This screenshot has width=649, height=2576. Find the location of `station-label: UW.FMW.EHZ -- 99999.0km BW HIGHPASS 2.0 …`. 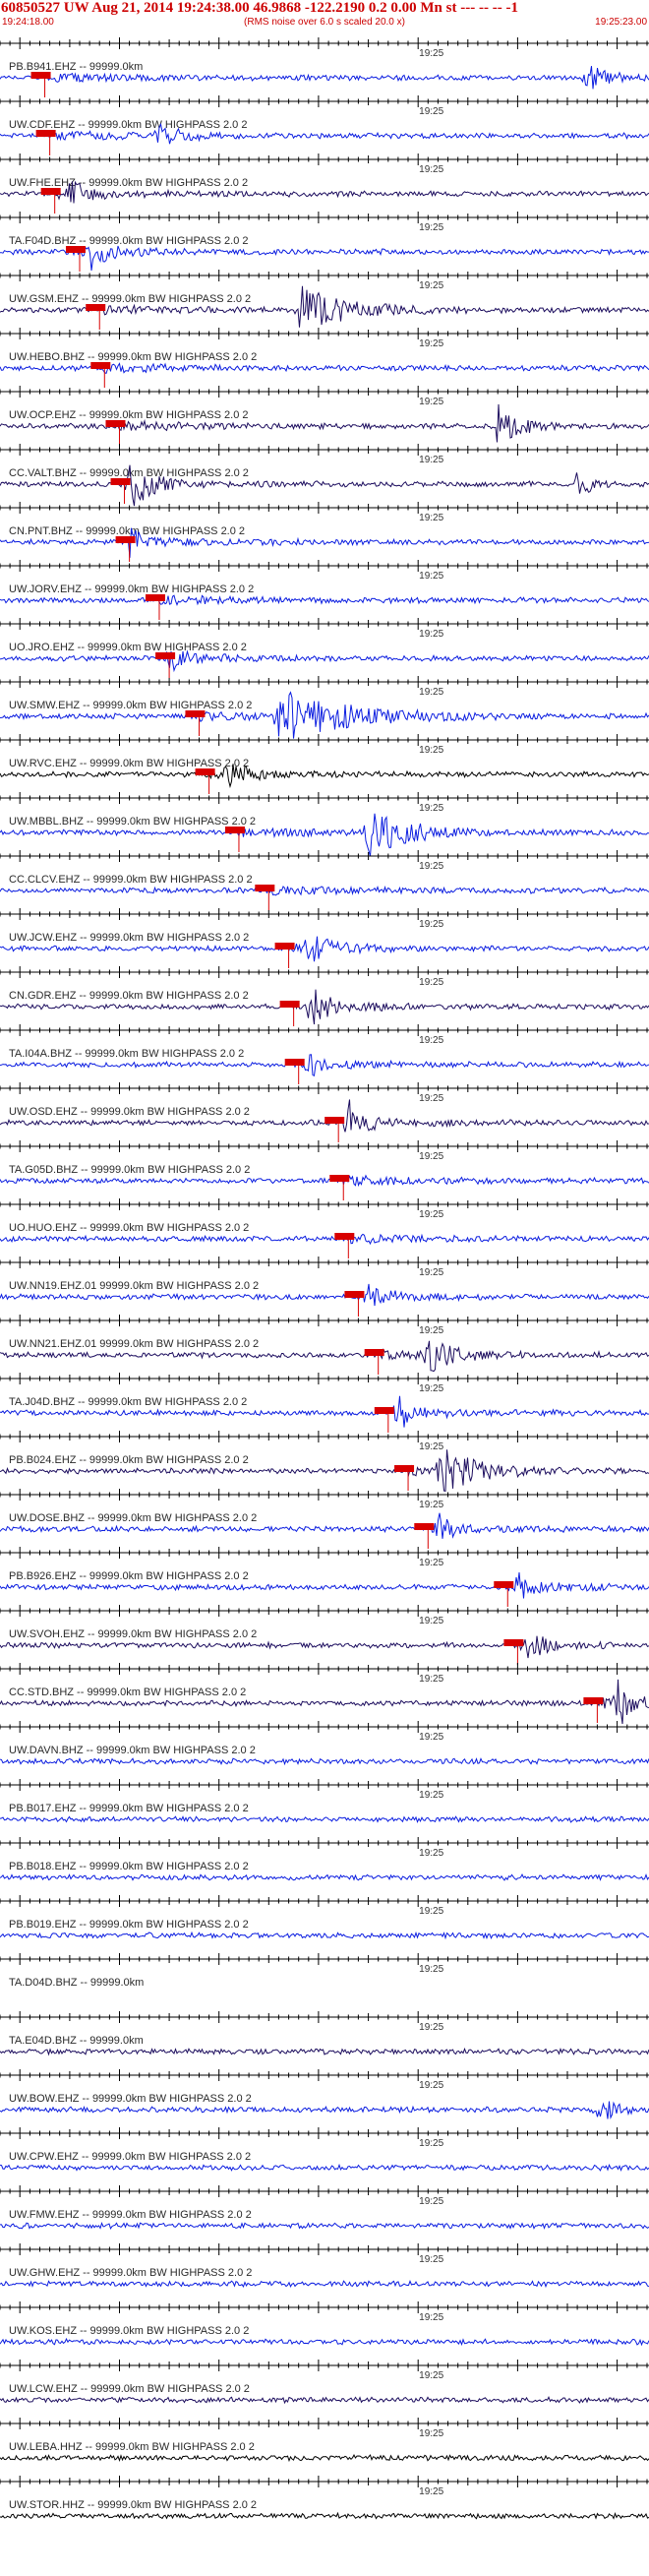

station-label: UW.FMW.EHZ -- 99999.0km BW HIGHPASS 2.0 … is located at coordinates (130, 2215).